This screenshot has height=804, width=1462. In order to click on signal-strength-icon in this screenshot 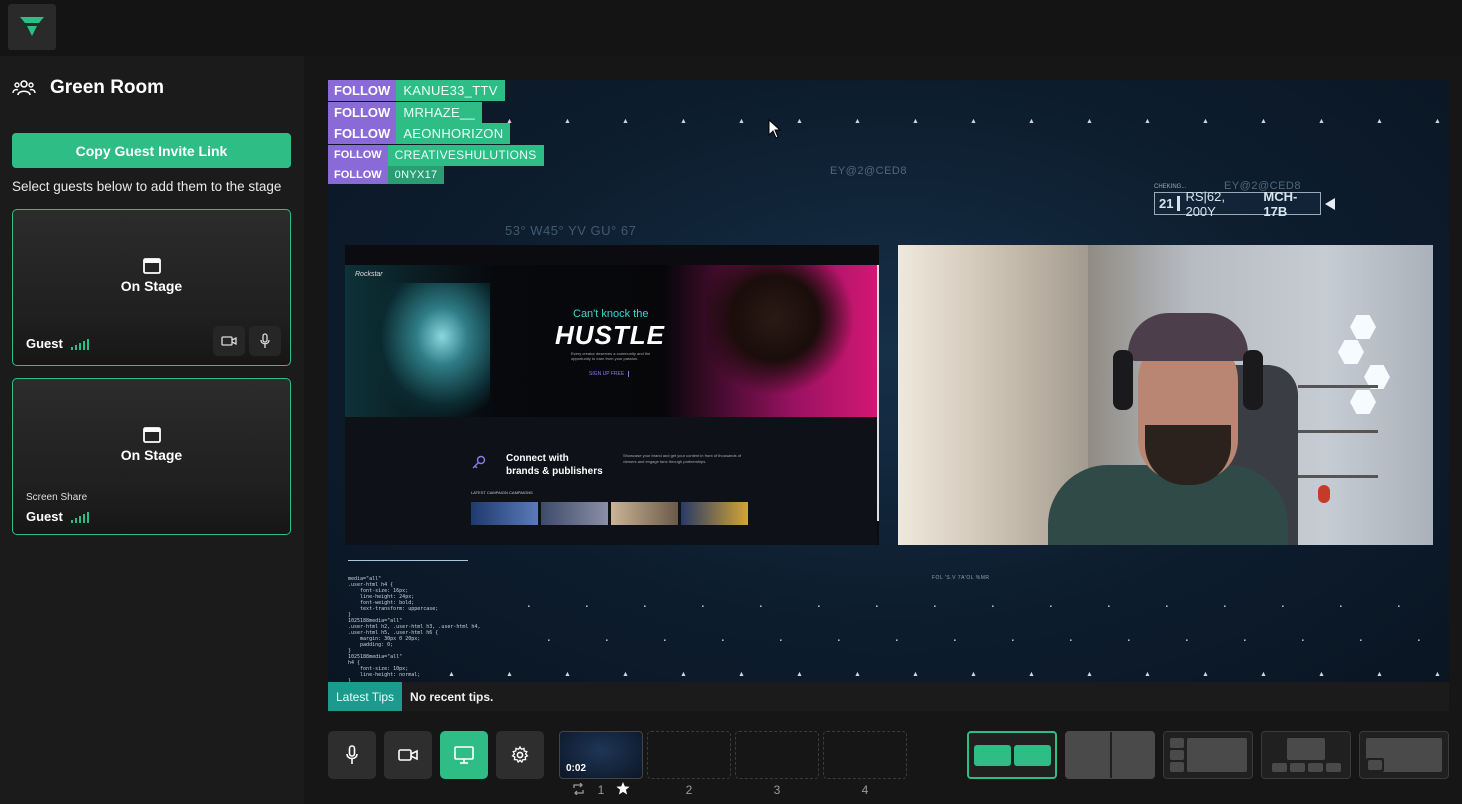, I will do `click(79, 344)`.